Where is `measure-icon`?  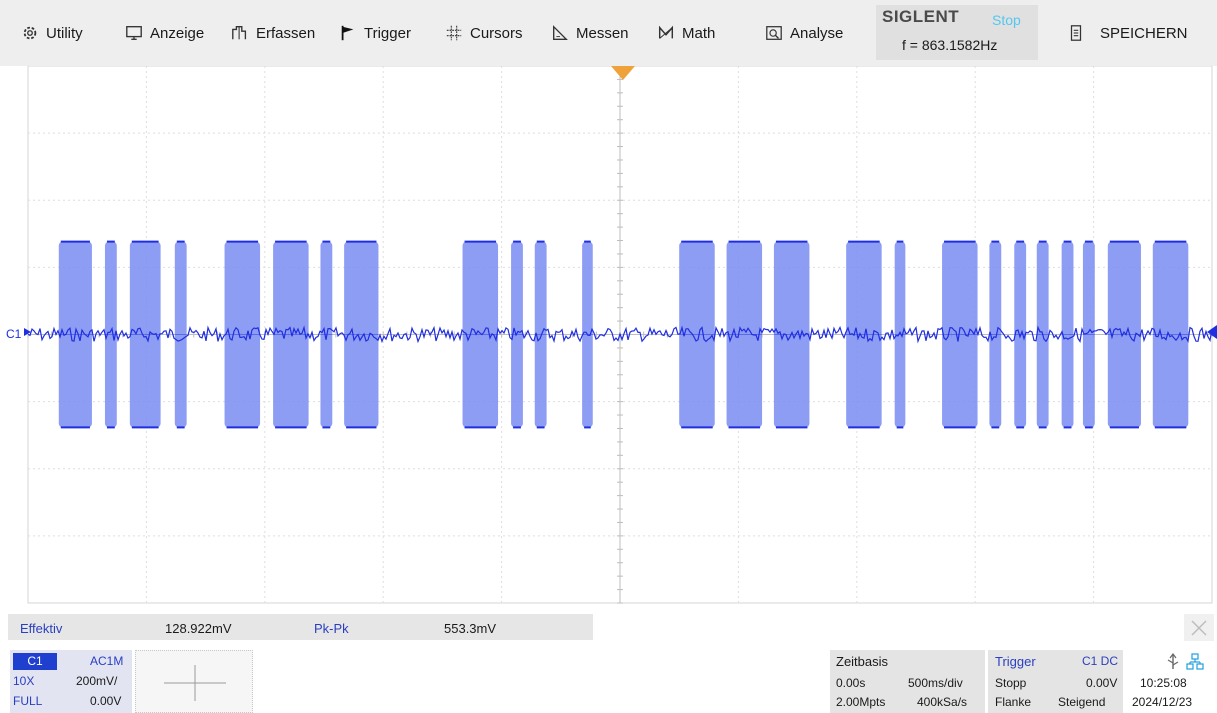 measure-icon is located at coordinates (560, 33).